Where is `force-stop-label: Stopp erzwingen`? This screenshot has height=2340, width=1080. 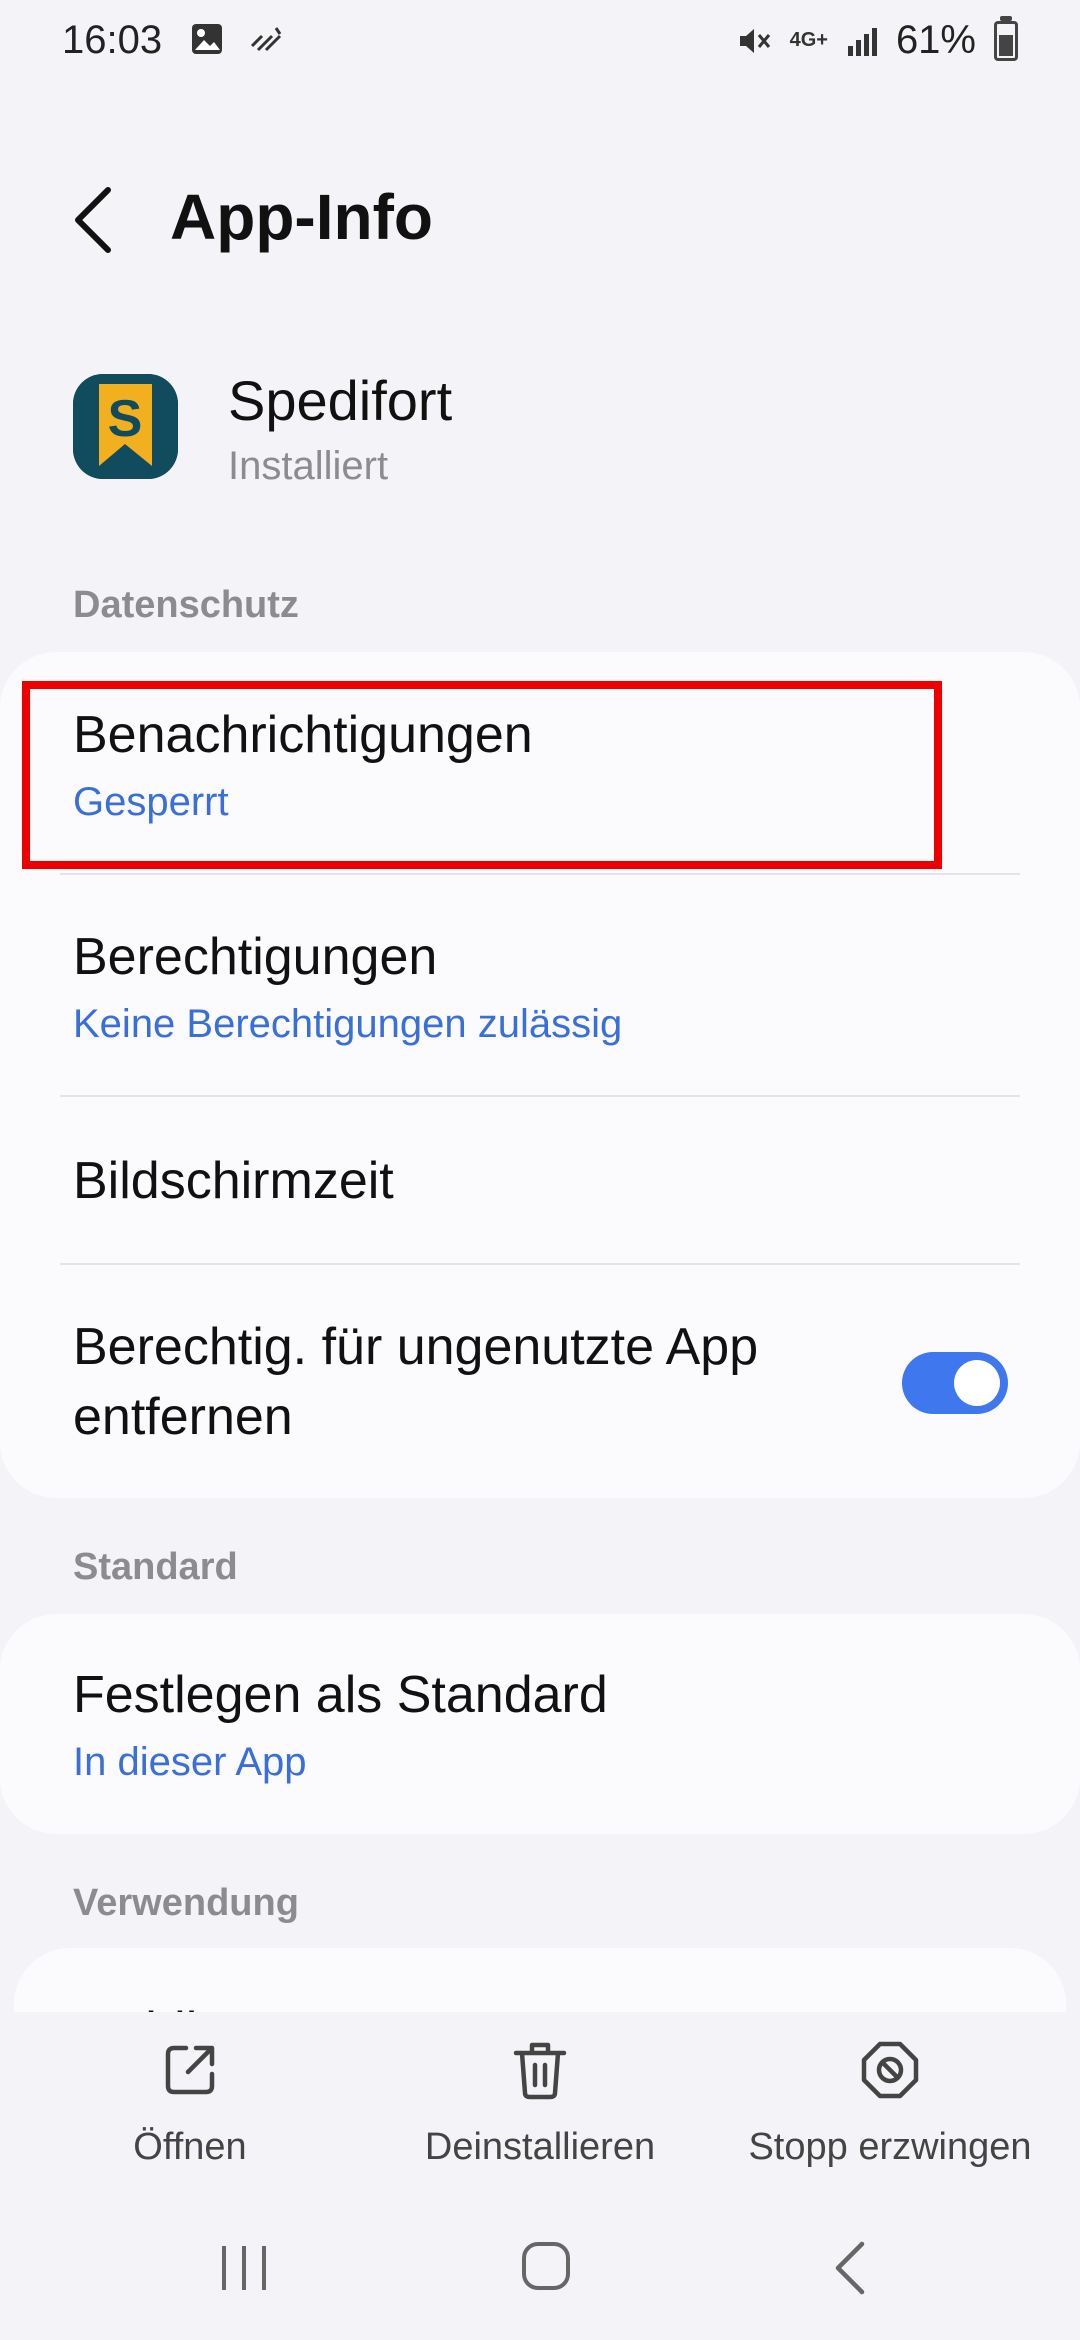 force-stop-label: Stopp erzwingen is located at coordinates (890, 2147).